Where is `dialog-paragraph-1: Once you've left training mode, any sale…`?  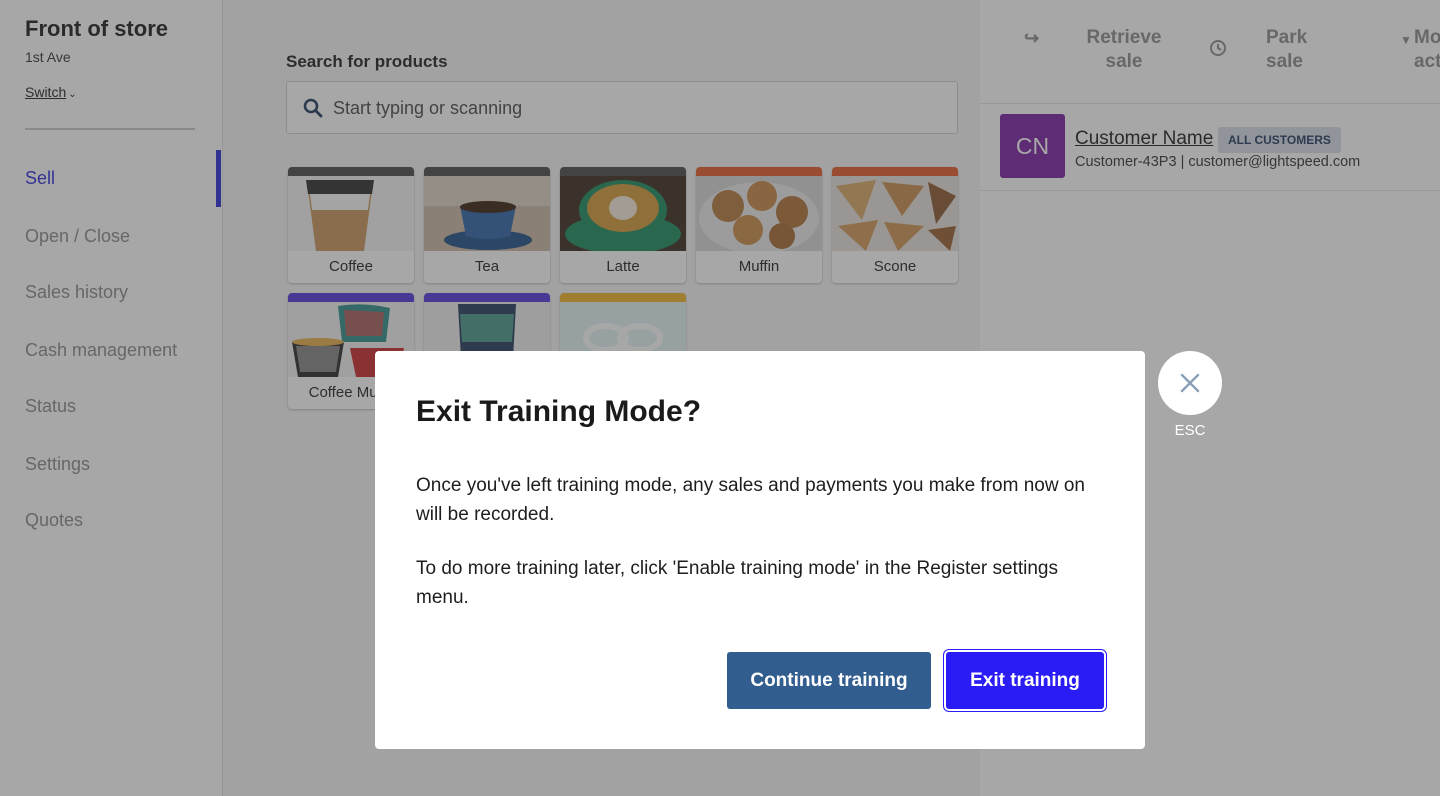
dialog-paragraph-1: Once you've left training mode, any sale… is located at coordinates (750, 500).